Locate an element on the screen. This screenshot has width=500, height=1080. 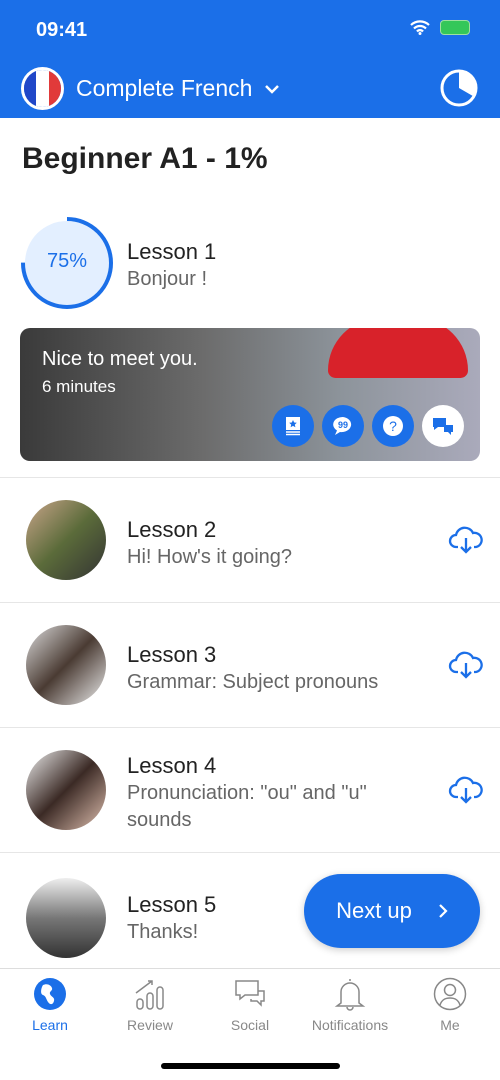
quote-icon: 99 is located at coordinates (343, 426).